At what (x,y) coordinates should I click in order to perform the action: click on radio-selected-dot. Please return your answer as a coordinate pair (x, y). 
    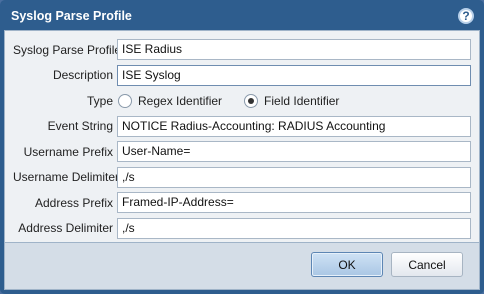
    Looking at the image, I should click on (251, 100).